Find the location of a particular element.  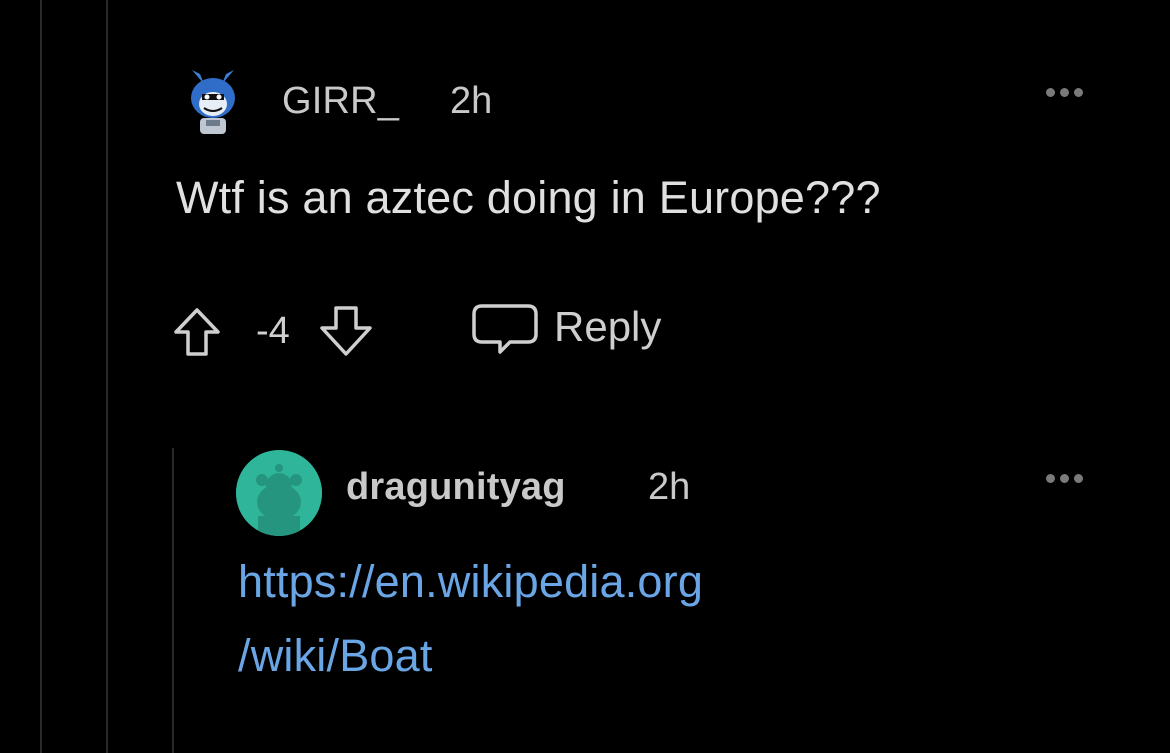

downvote-arrow-icon is located at coordinates (346, 331).